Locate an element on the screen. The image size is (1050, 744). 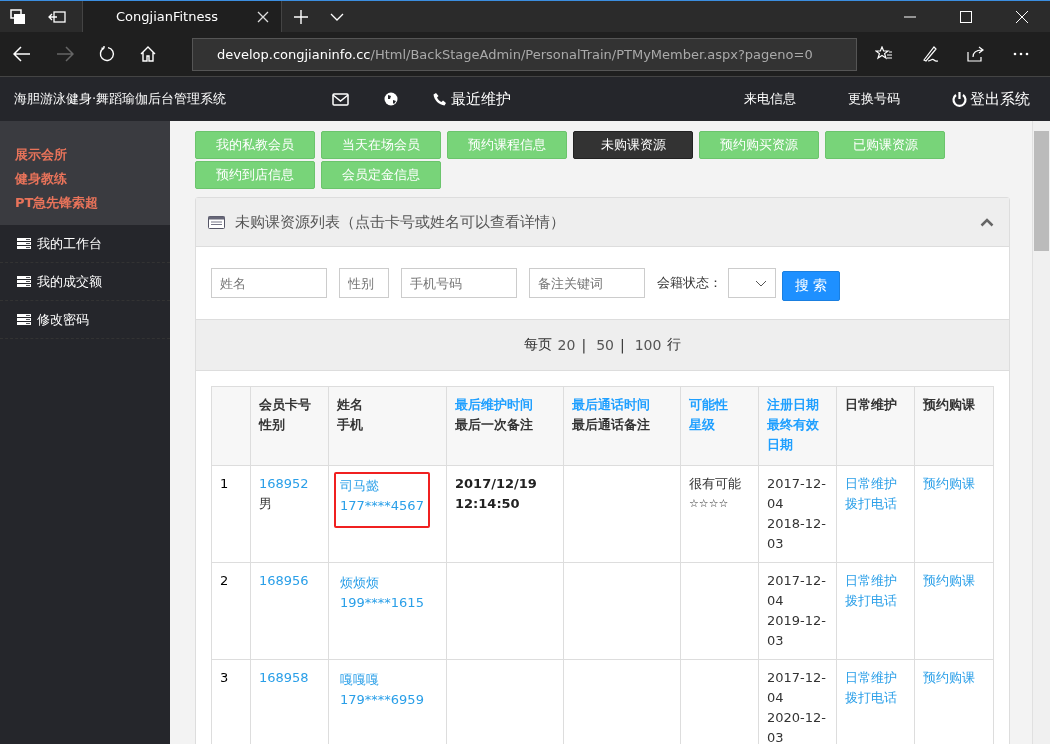
nav-button: 已购课资源 is located at coordinates (885, 145).